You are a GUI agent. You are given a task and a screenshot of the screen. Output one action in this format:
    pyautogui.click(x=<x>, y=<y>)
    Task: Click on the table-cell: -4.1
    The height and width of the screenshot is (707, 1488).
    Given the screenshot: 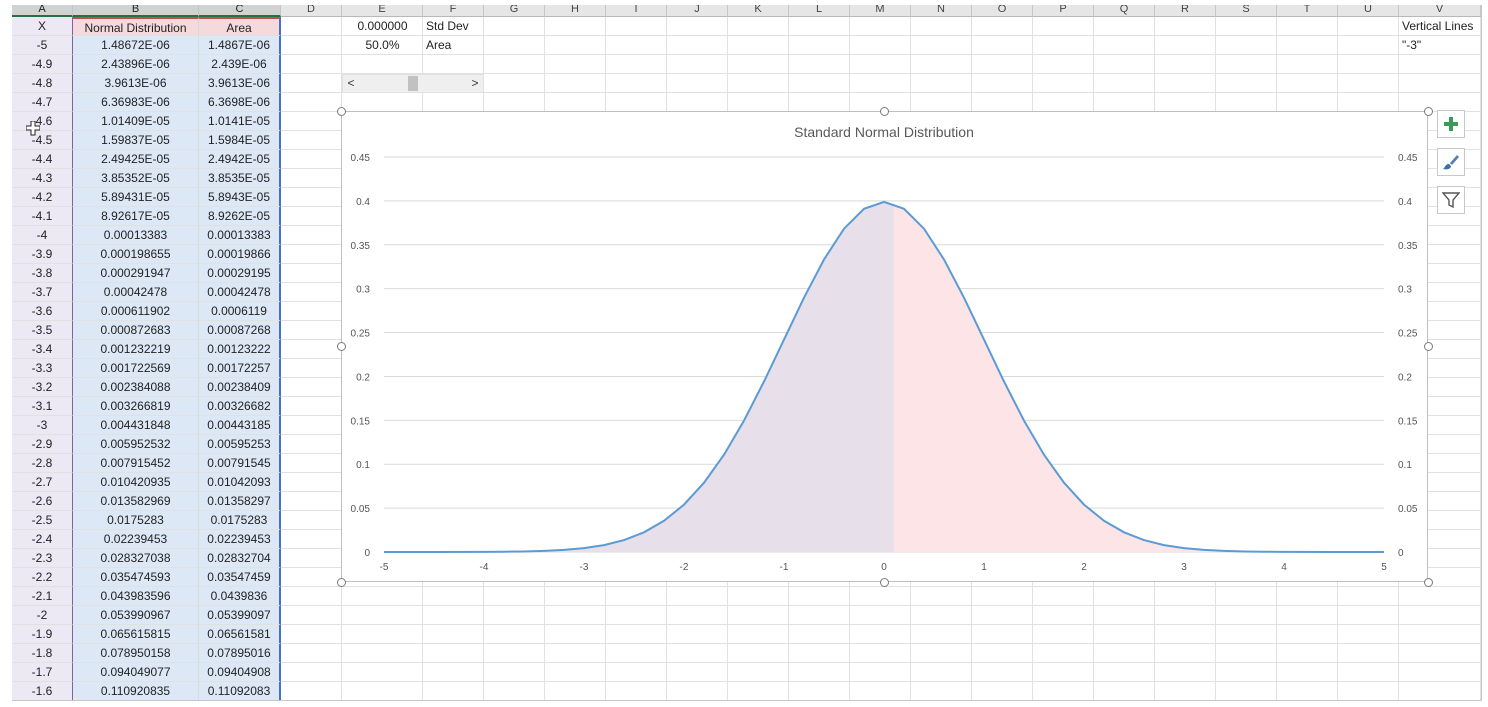 What is the action you would take?
    pyautogui.click(x=42, y=216)
    